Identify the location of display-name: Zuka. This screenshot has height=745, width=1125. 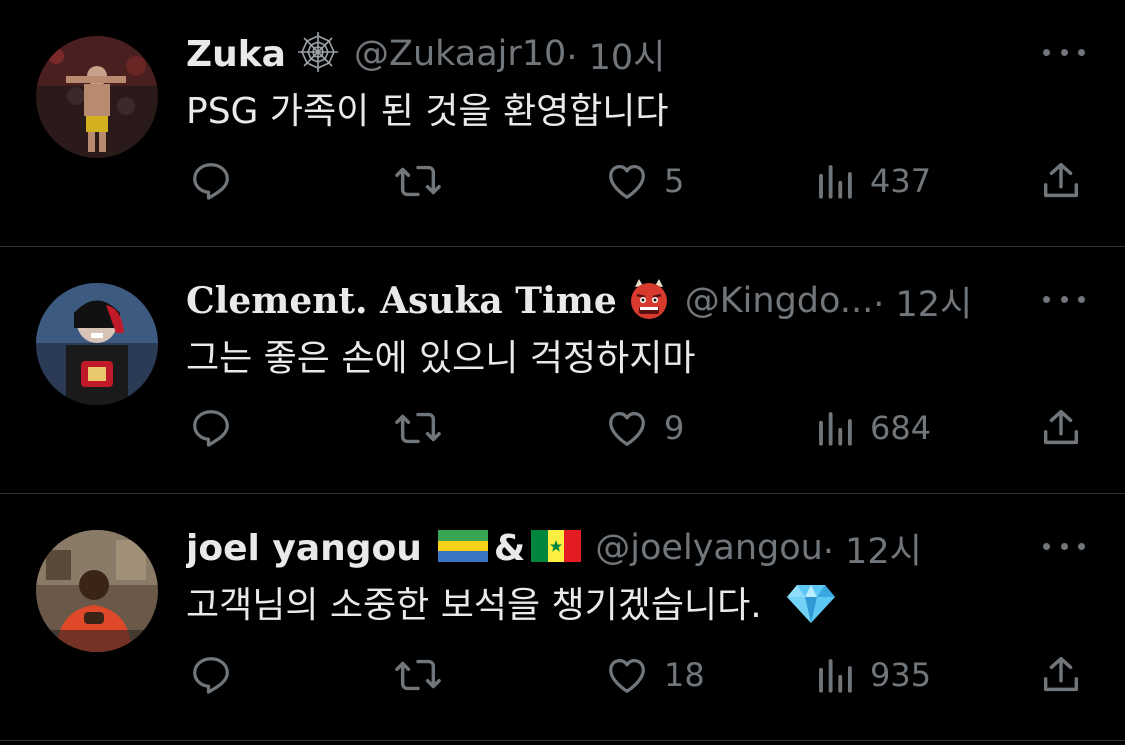
(236, 54).